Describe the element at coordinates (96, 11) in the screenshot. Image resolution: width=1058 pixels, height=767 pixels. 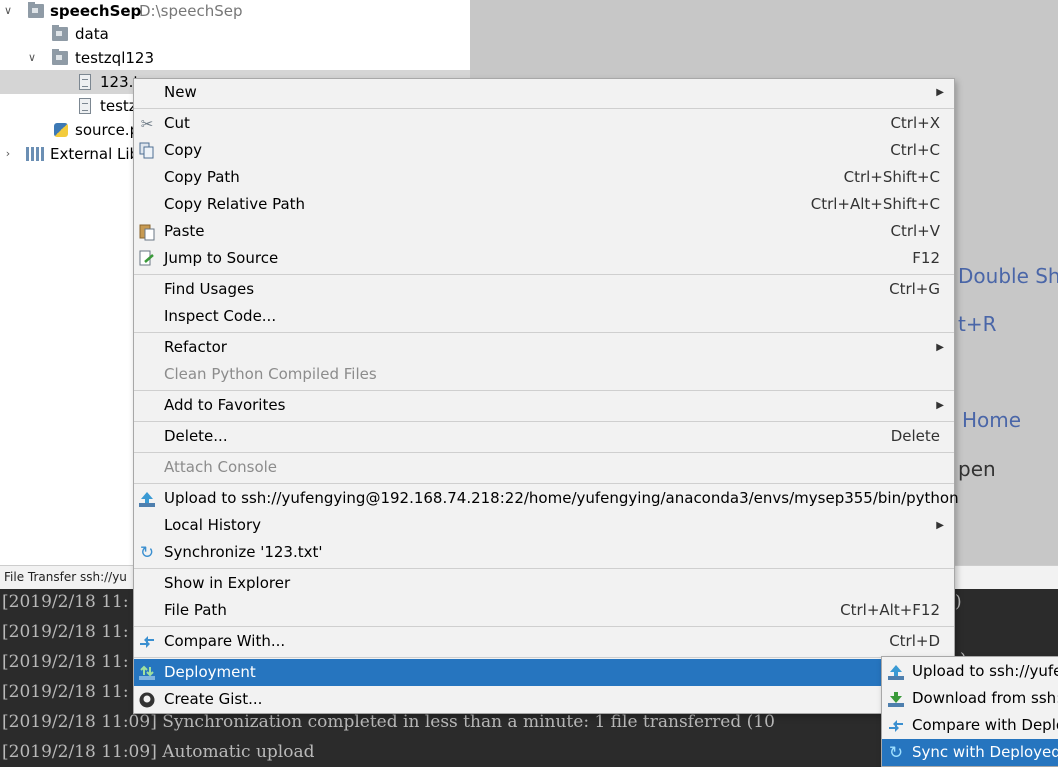
I see `root-name: speechSep` at that location.